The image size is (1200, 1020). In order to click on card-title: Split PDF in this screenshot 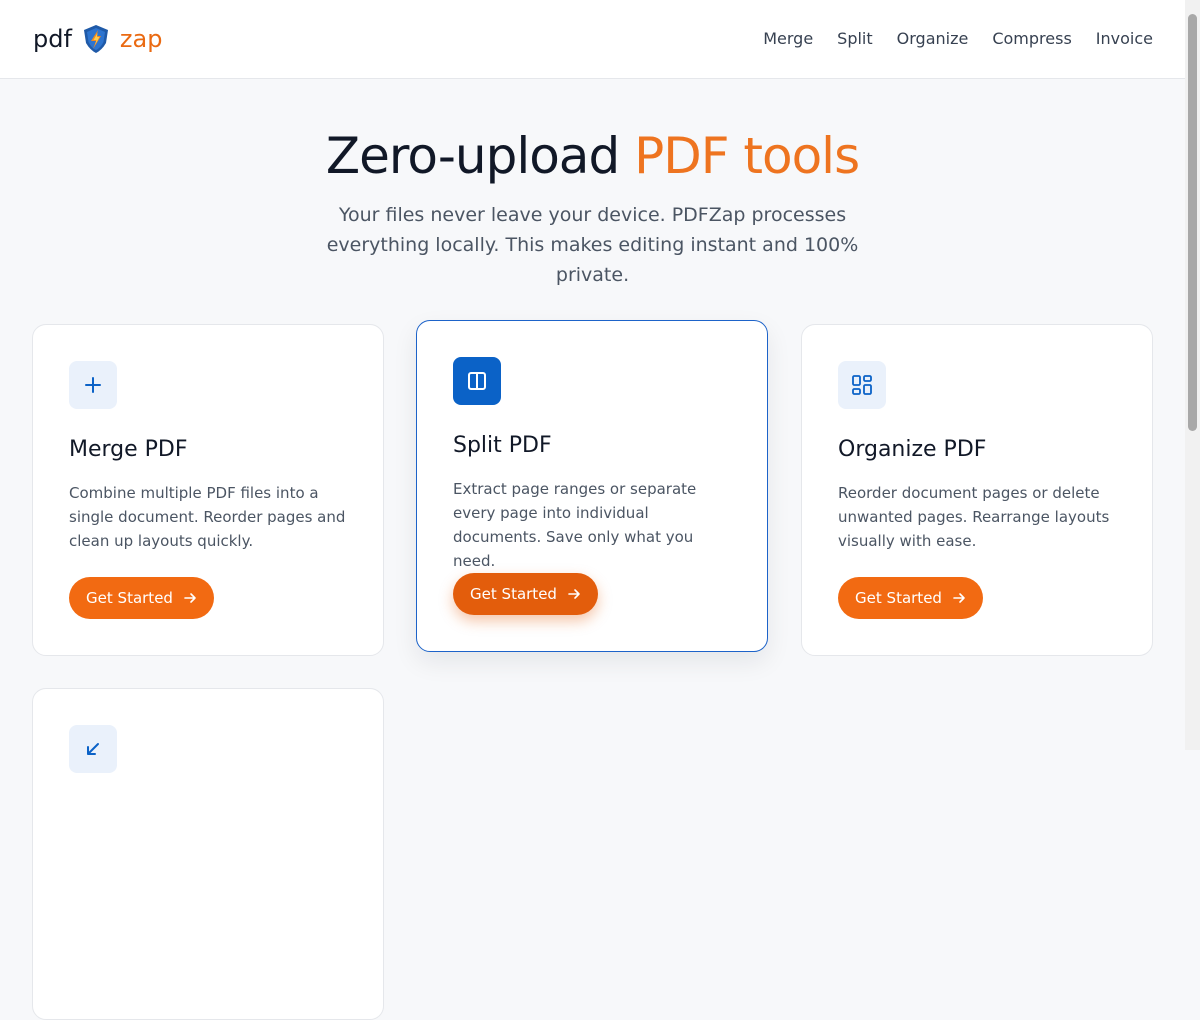, I will do `click(502, 445)`.